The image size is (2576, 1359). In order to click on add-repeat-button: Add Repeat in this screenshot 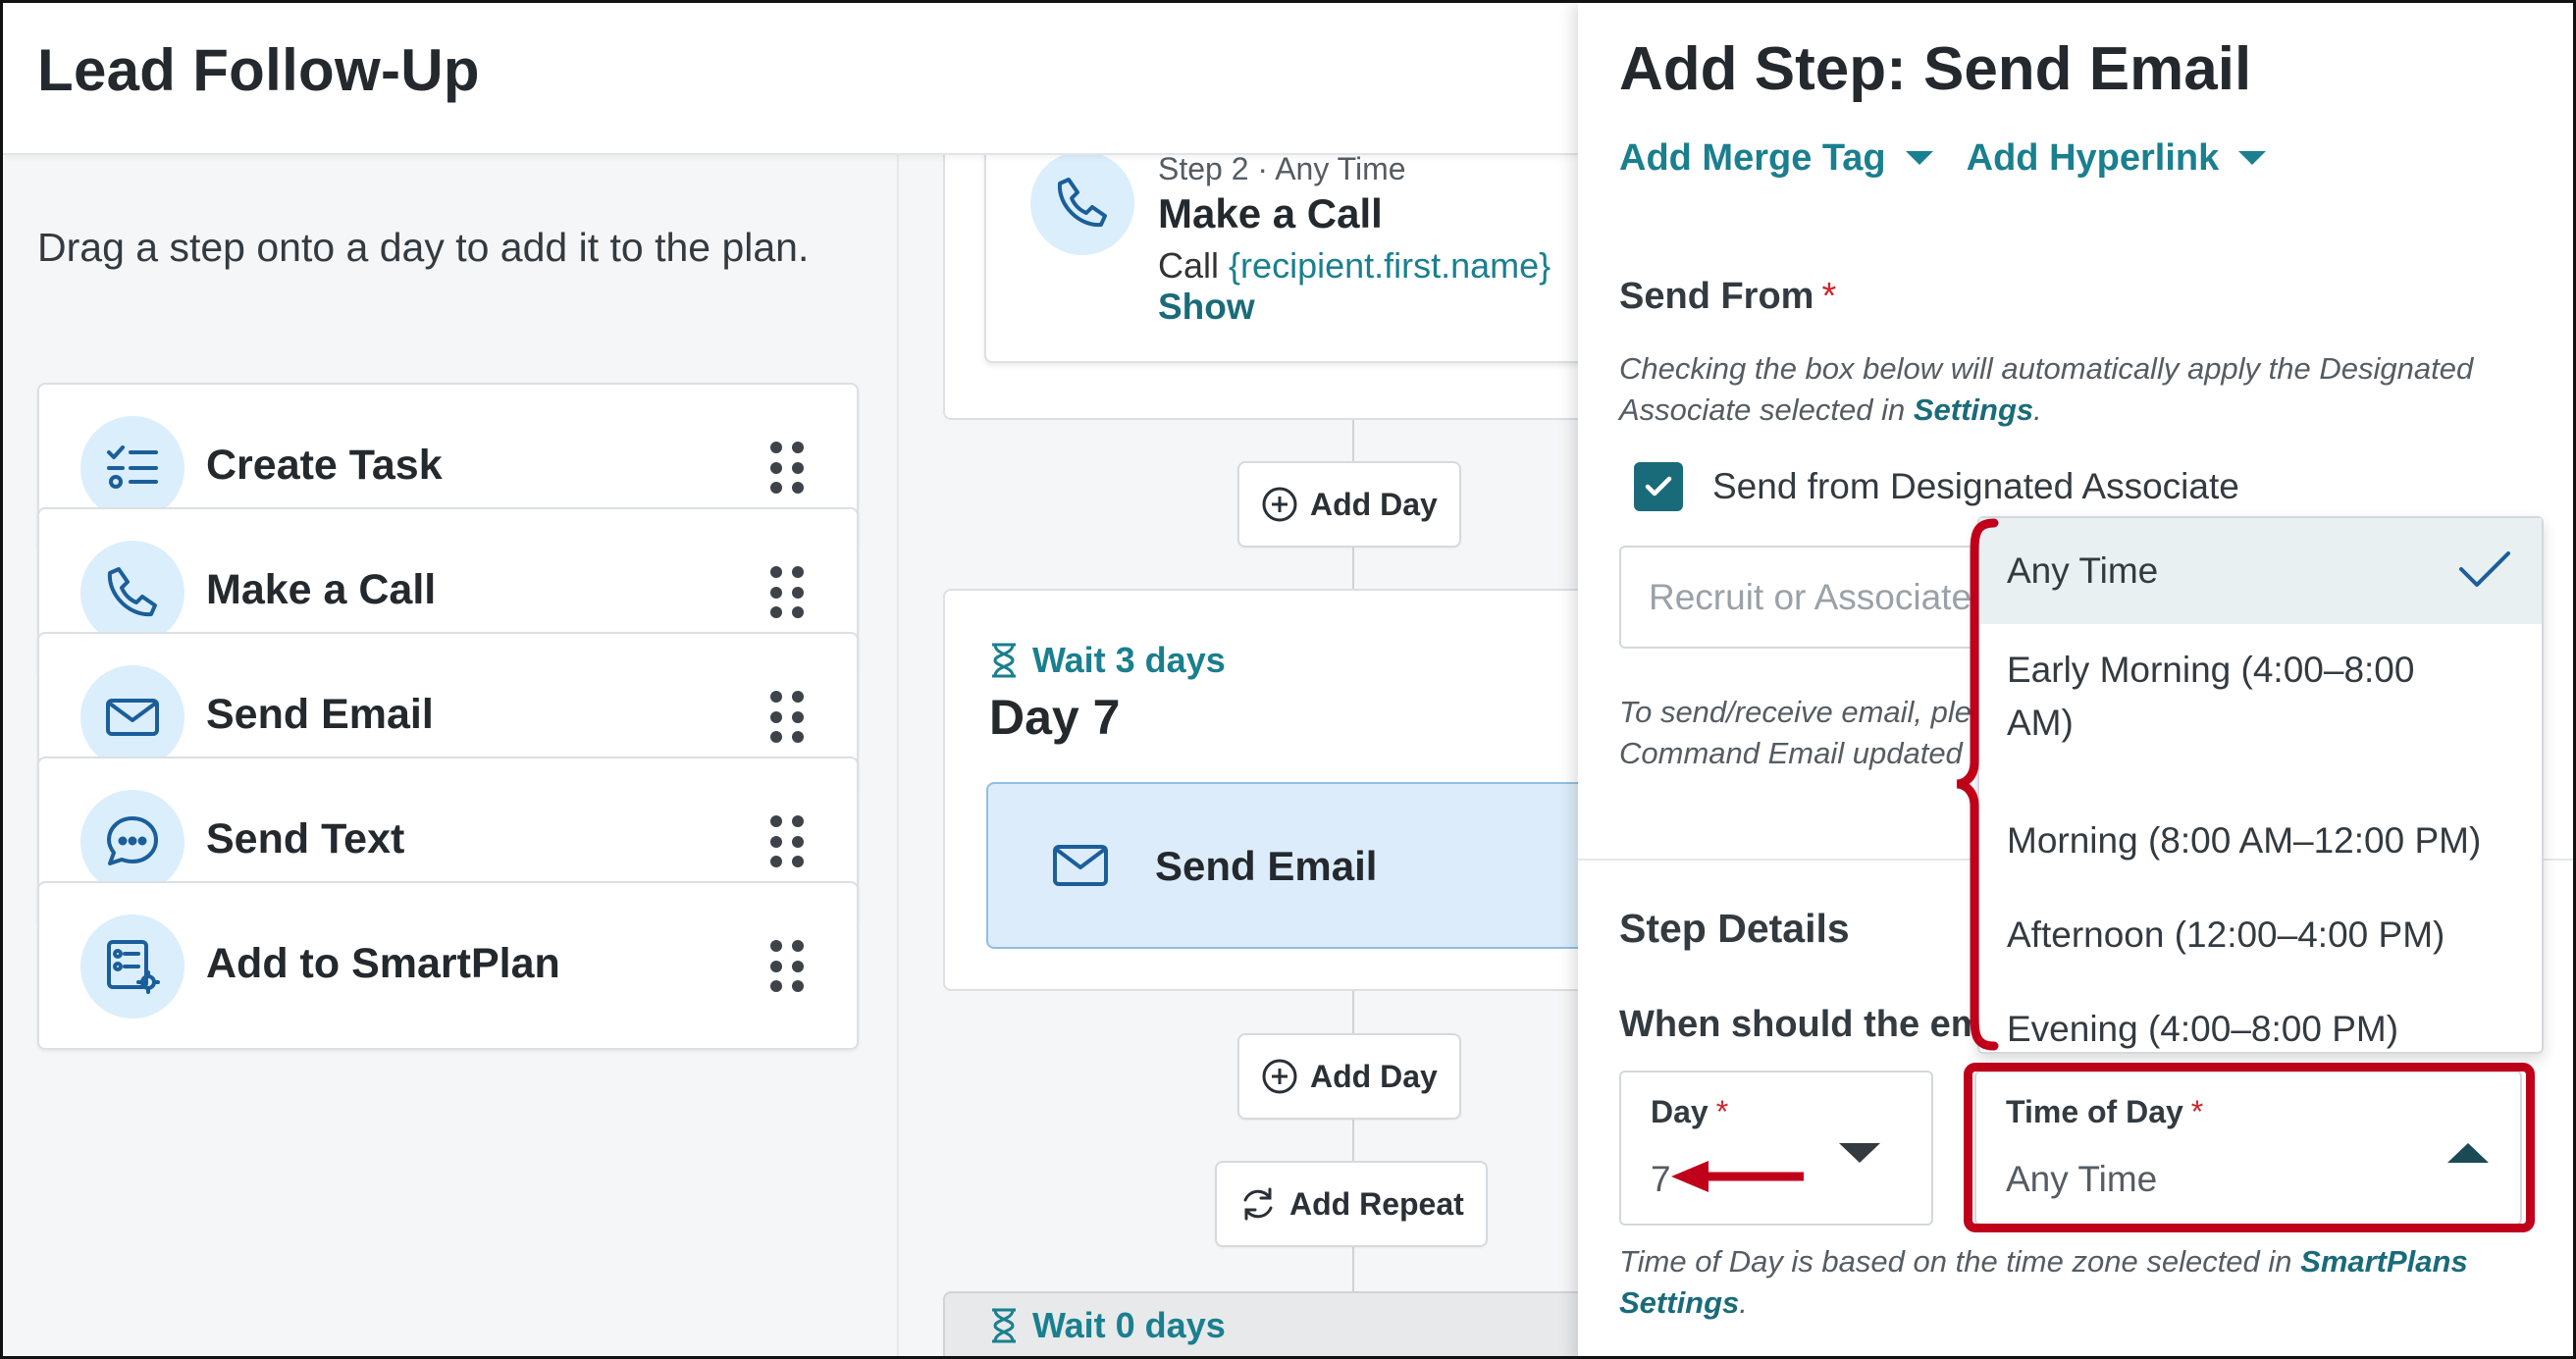, I will do `click(1351, 1204)`.